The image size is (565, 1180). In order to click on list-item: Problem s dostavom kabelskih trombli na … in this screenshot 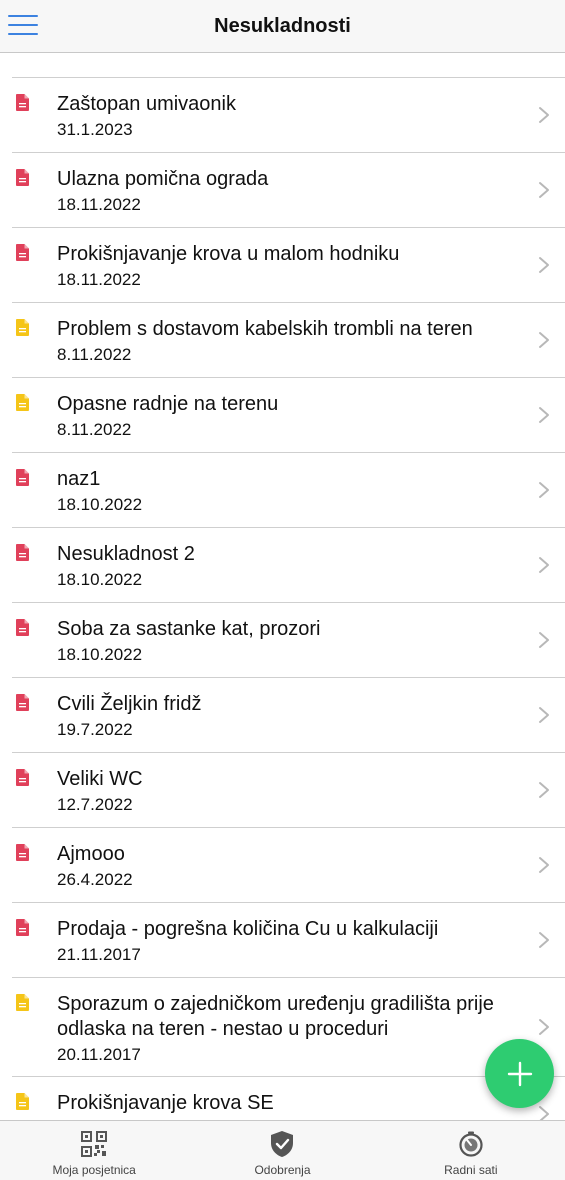, I will do `click(288, 340)`.